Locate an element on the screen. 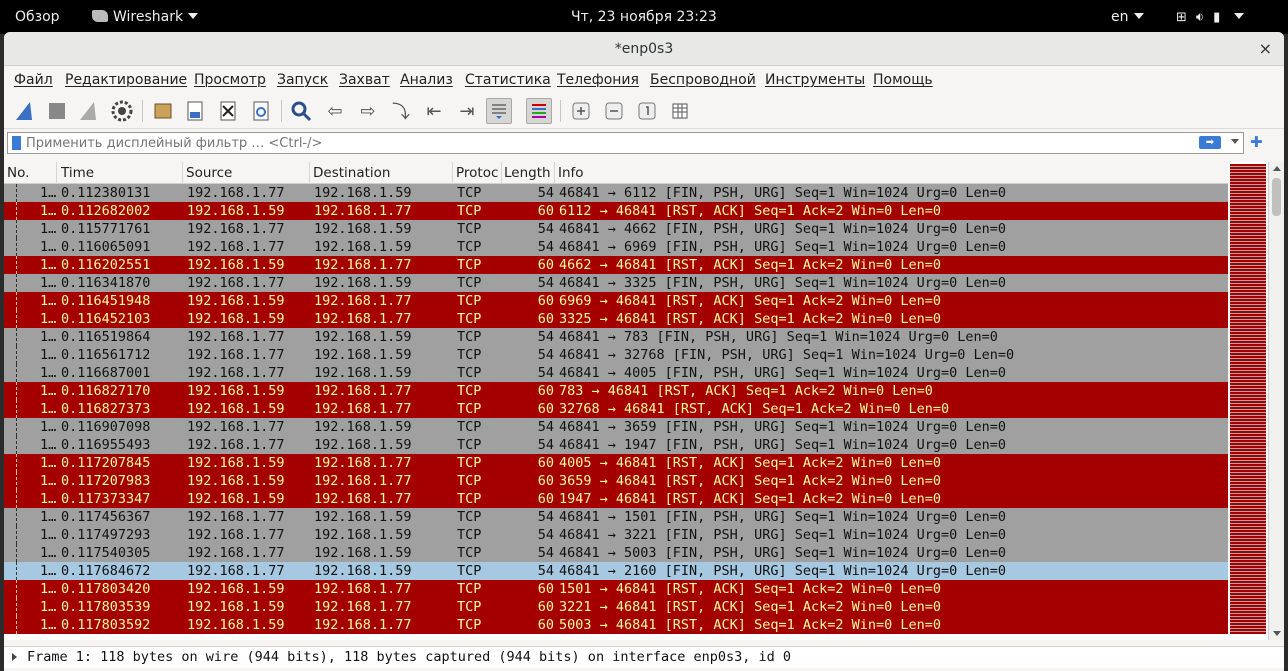 This screenshot has height=671, width=1288. menu-telephony: Телефония is located at coordinates (598, 80).